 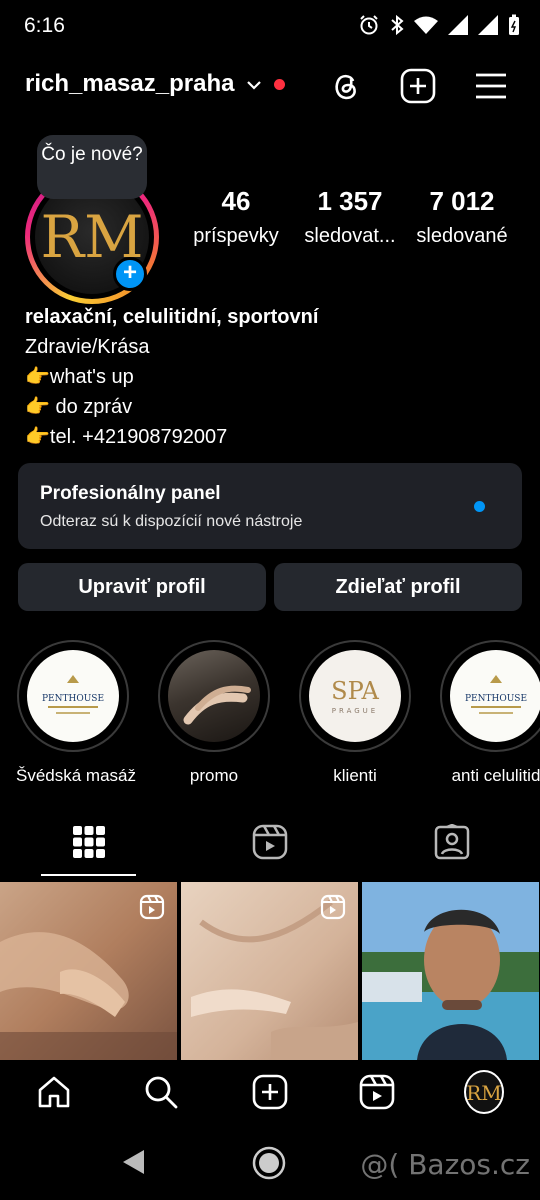 What do you see at coordinates (397, 25) in the screenshot?
I see `bluetooth-icon` at bounding box center [397, 25].